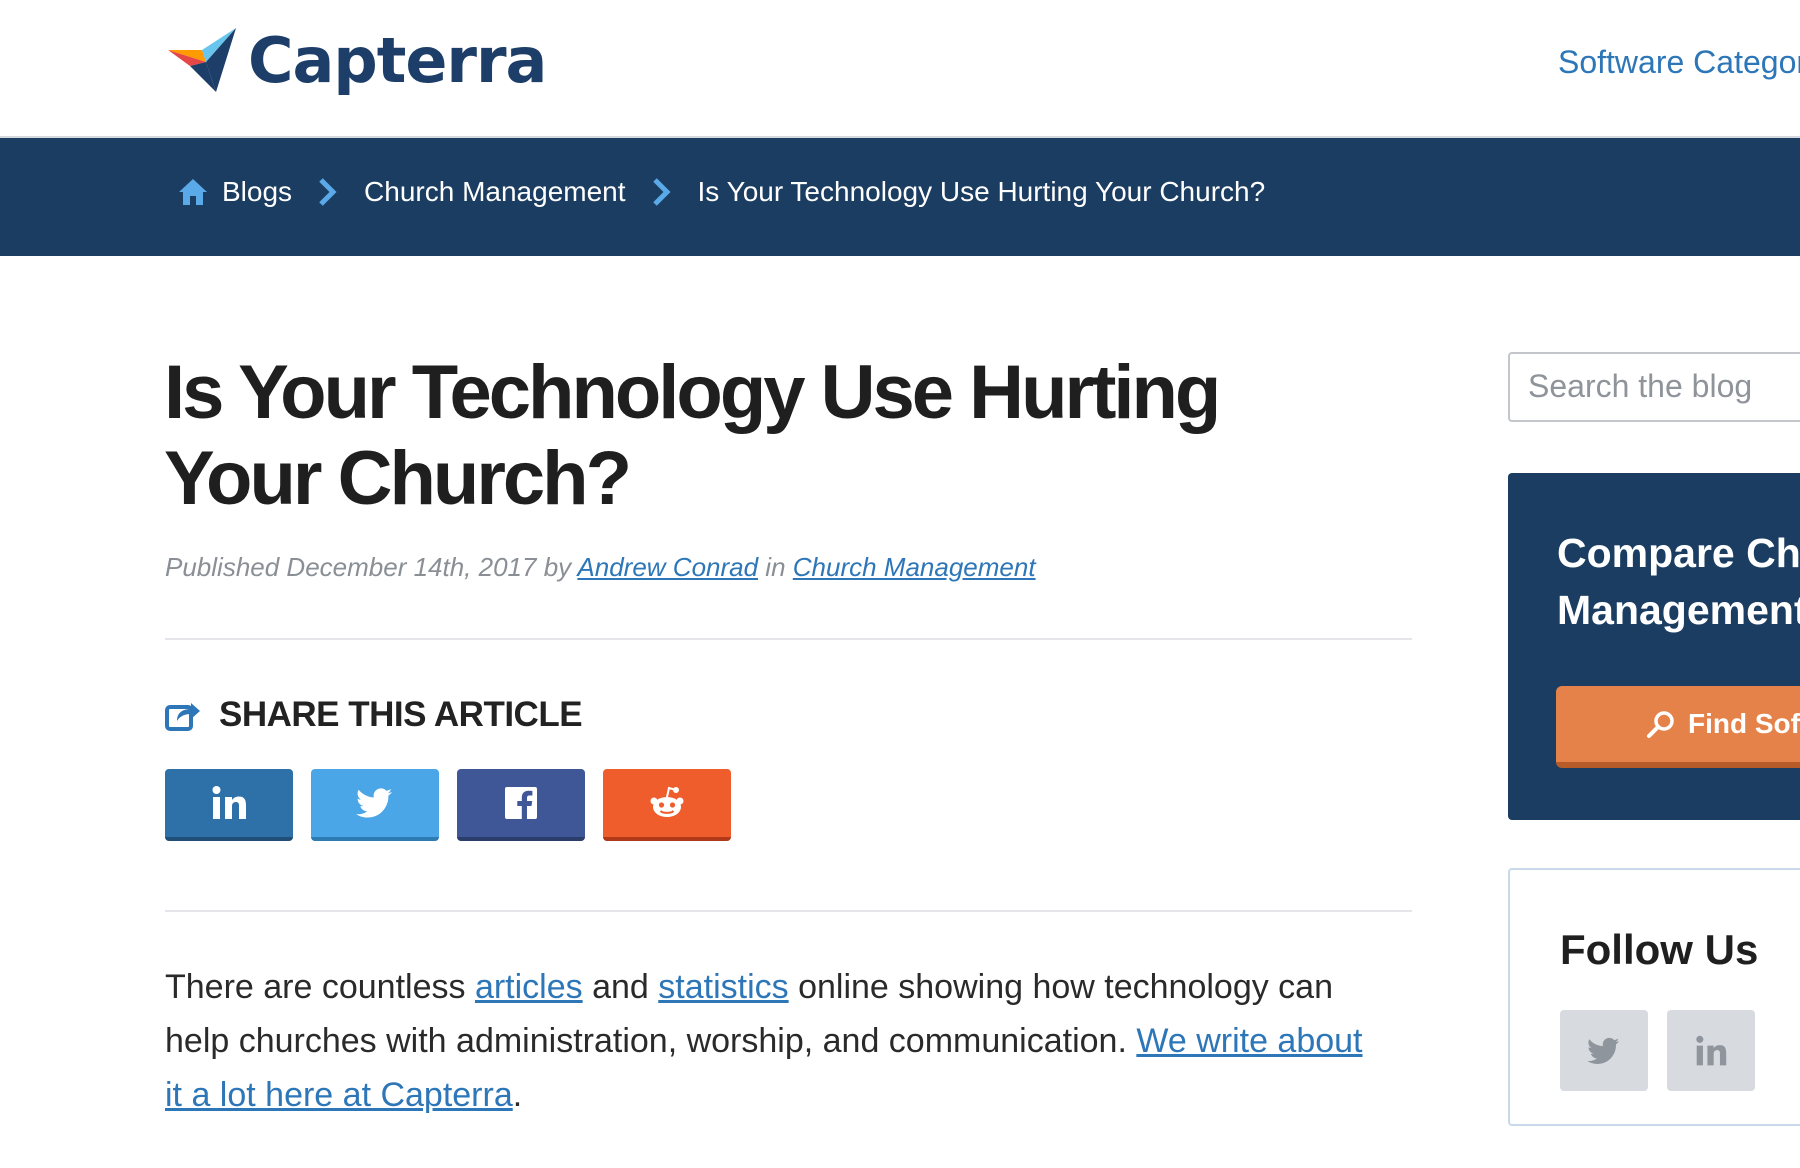  What do you see at coordinates (667, 567) in the screenshot?
I see `author-link: Andrew Conrad` at bounding box center [667, 567].